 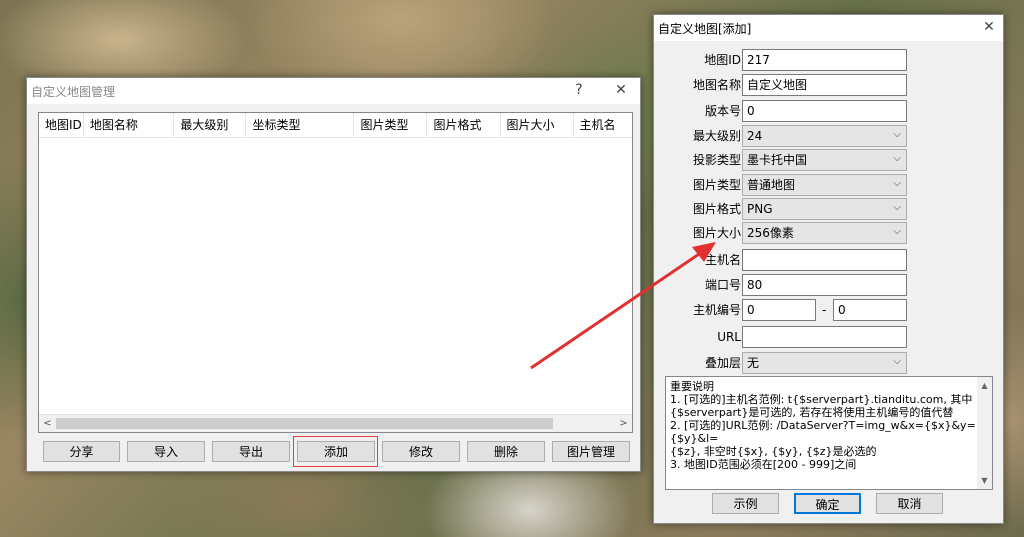 What do you see at coordinates (984, 433) in the screenshot?
I see `vertical-scrollbar: ▲ ▼` at bounding box center [984, 433].